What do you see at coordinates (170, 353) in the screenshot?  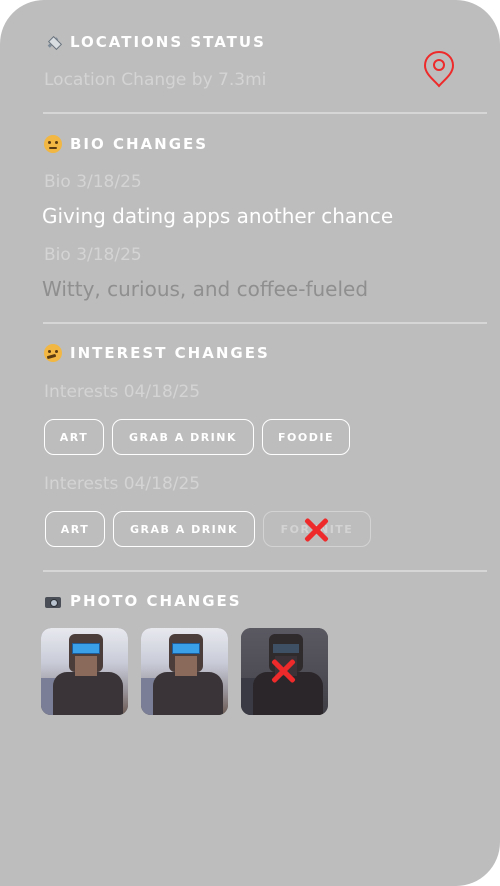 I see `interest-changes-title: INTEREST CHANGES` at bounding box center [170, 353].